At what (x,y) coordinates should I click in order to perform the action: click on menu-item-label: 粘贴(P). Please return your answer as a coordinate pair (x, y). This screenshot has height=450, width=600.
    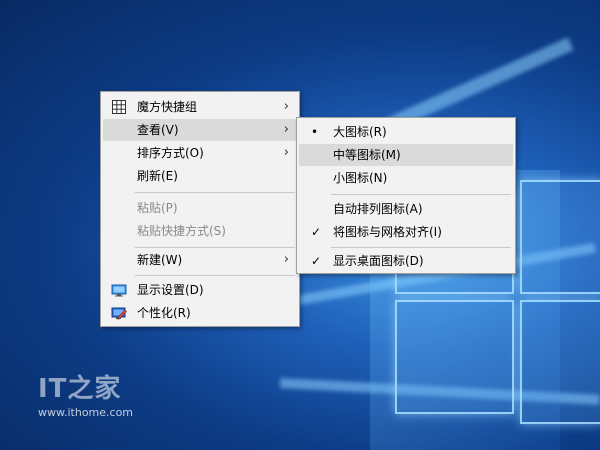
    Looking at the image, I should click on (157, 208).